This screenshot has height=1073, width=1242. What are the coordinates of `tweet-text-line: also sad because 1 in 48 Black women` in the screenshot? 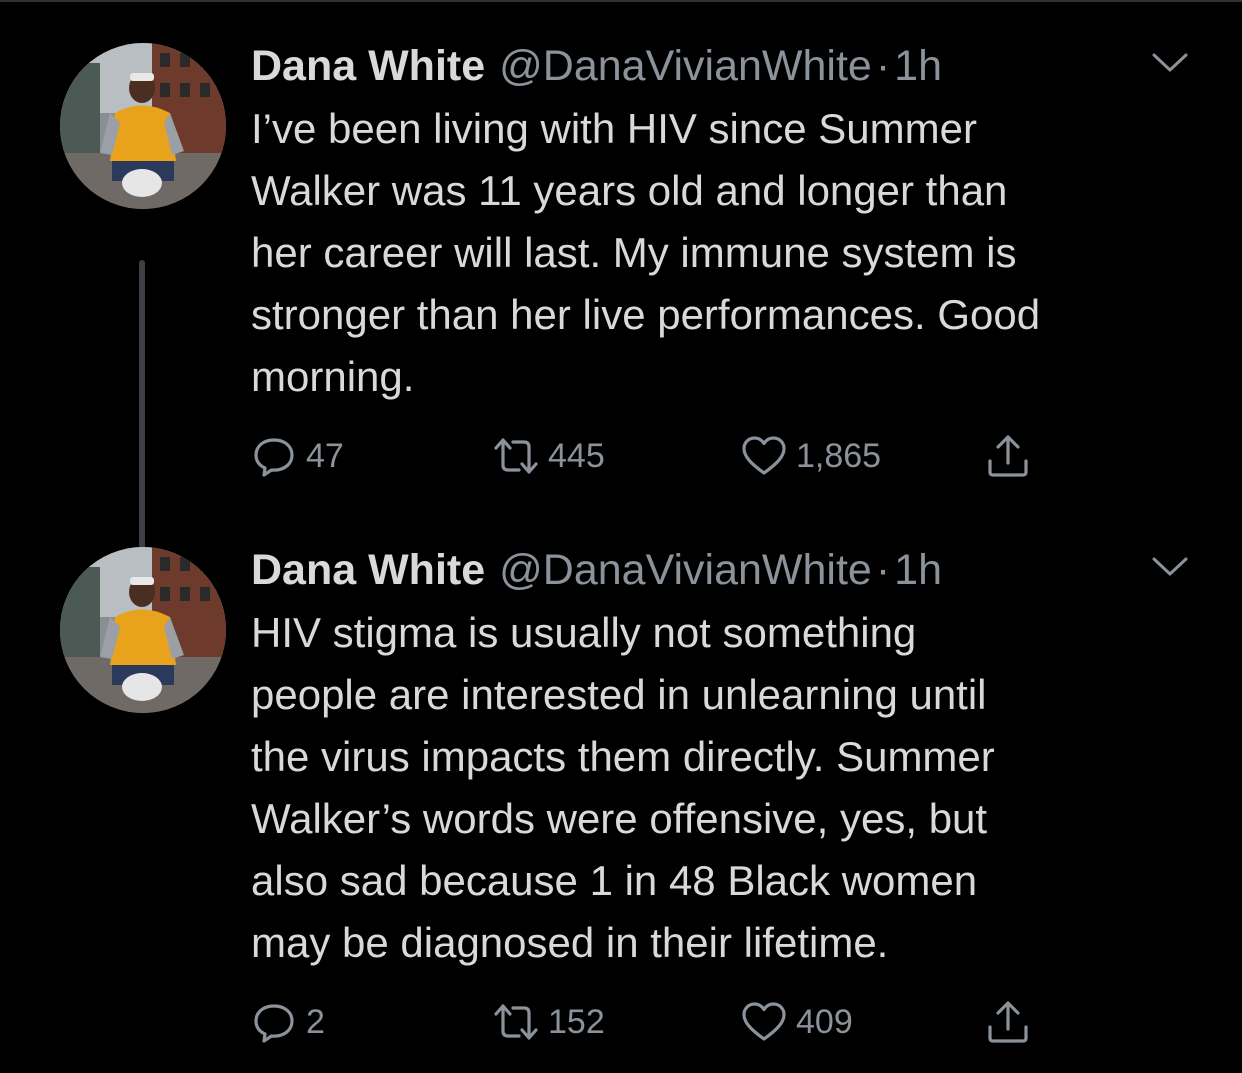 It's located at (614, 880).